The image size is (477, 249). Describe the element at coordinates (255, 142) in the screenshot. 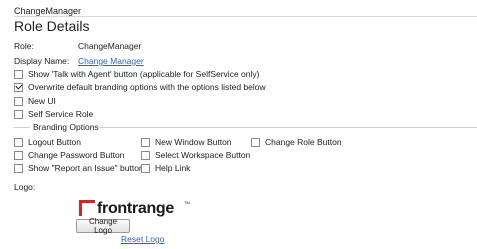

I see `change-role-checkbox` at that location.